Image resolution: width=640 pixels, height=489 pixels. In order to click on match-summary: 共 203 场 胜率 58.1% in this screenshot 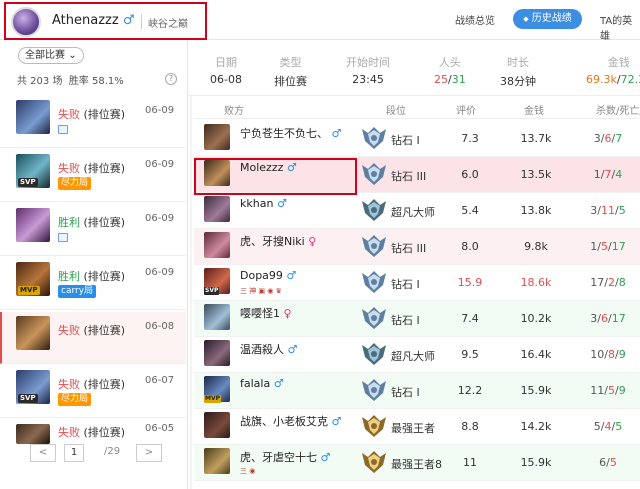, I will do `click(70, 81)`.